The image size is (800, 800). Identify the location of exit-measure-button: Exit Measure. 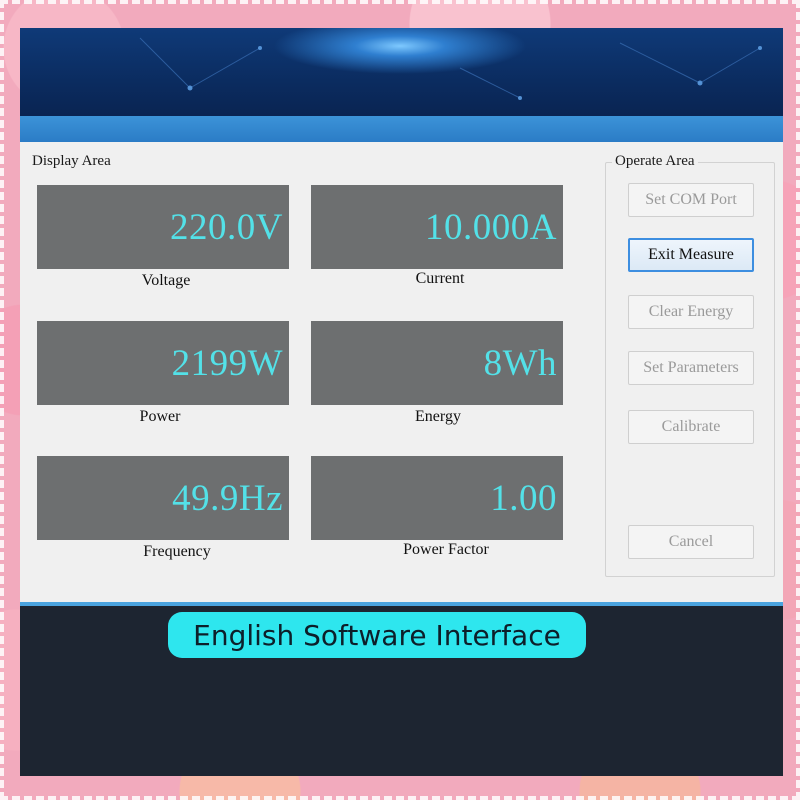
(691, 255).